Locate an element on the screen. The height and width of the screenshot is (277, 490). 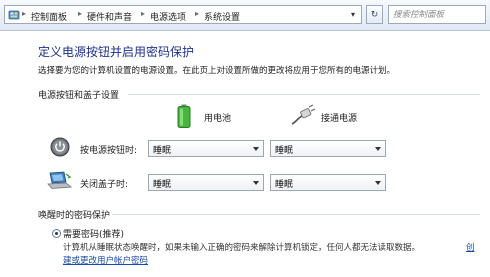
breadcrumb-item-hardware-sound: 硬件和声音 is located at coordinates (109, 16).